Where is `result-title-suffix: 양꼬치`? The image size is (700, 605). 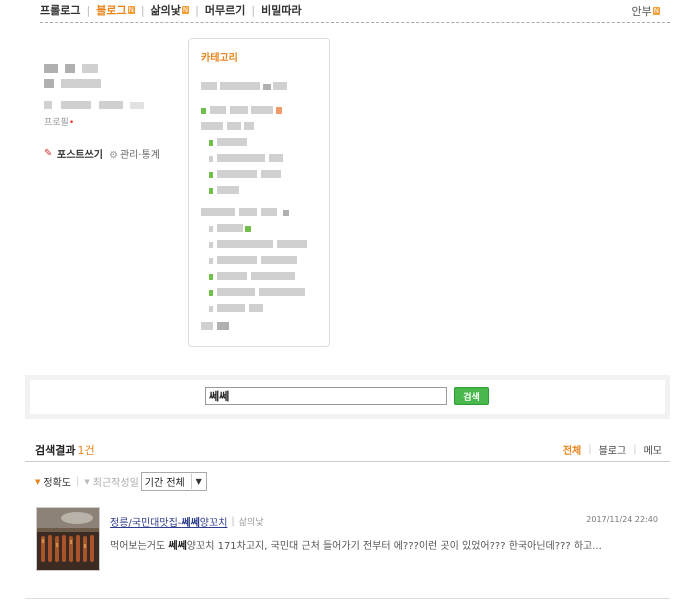
result-title-suffix: 양꼬치 is located at coordinates (213, 523).